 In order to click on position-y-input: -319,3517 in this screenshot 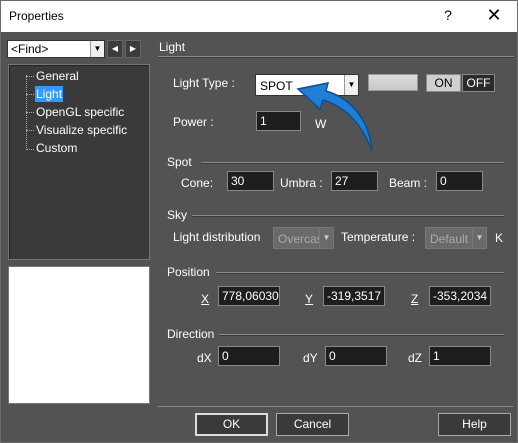, I will do `click(354, 296)`.